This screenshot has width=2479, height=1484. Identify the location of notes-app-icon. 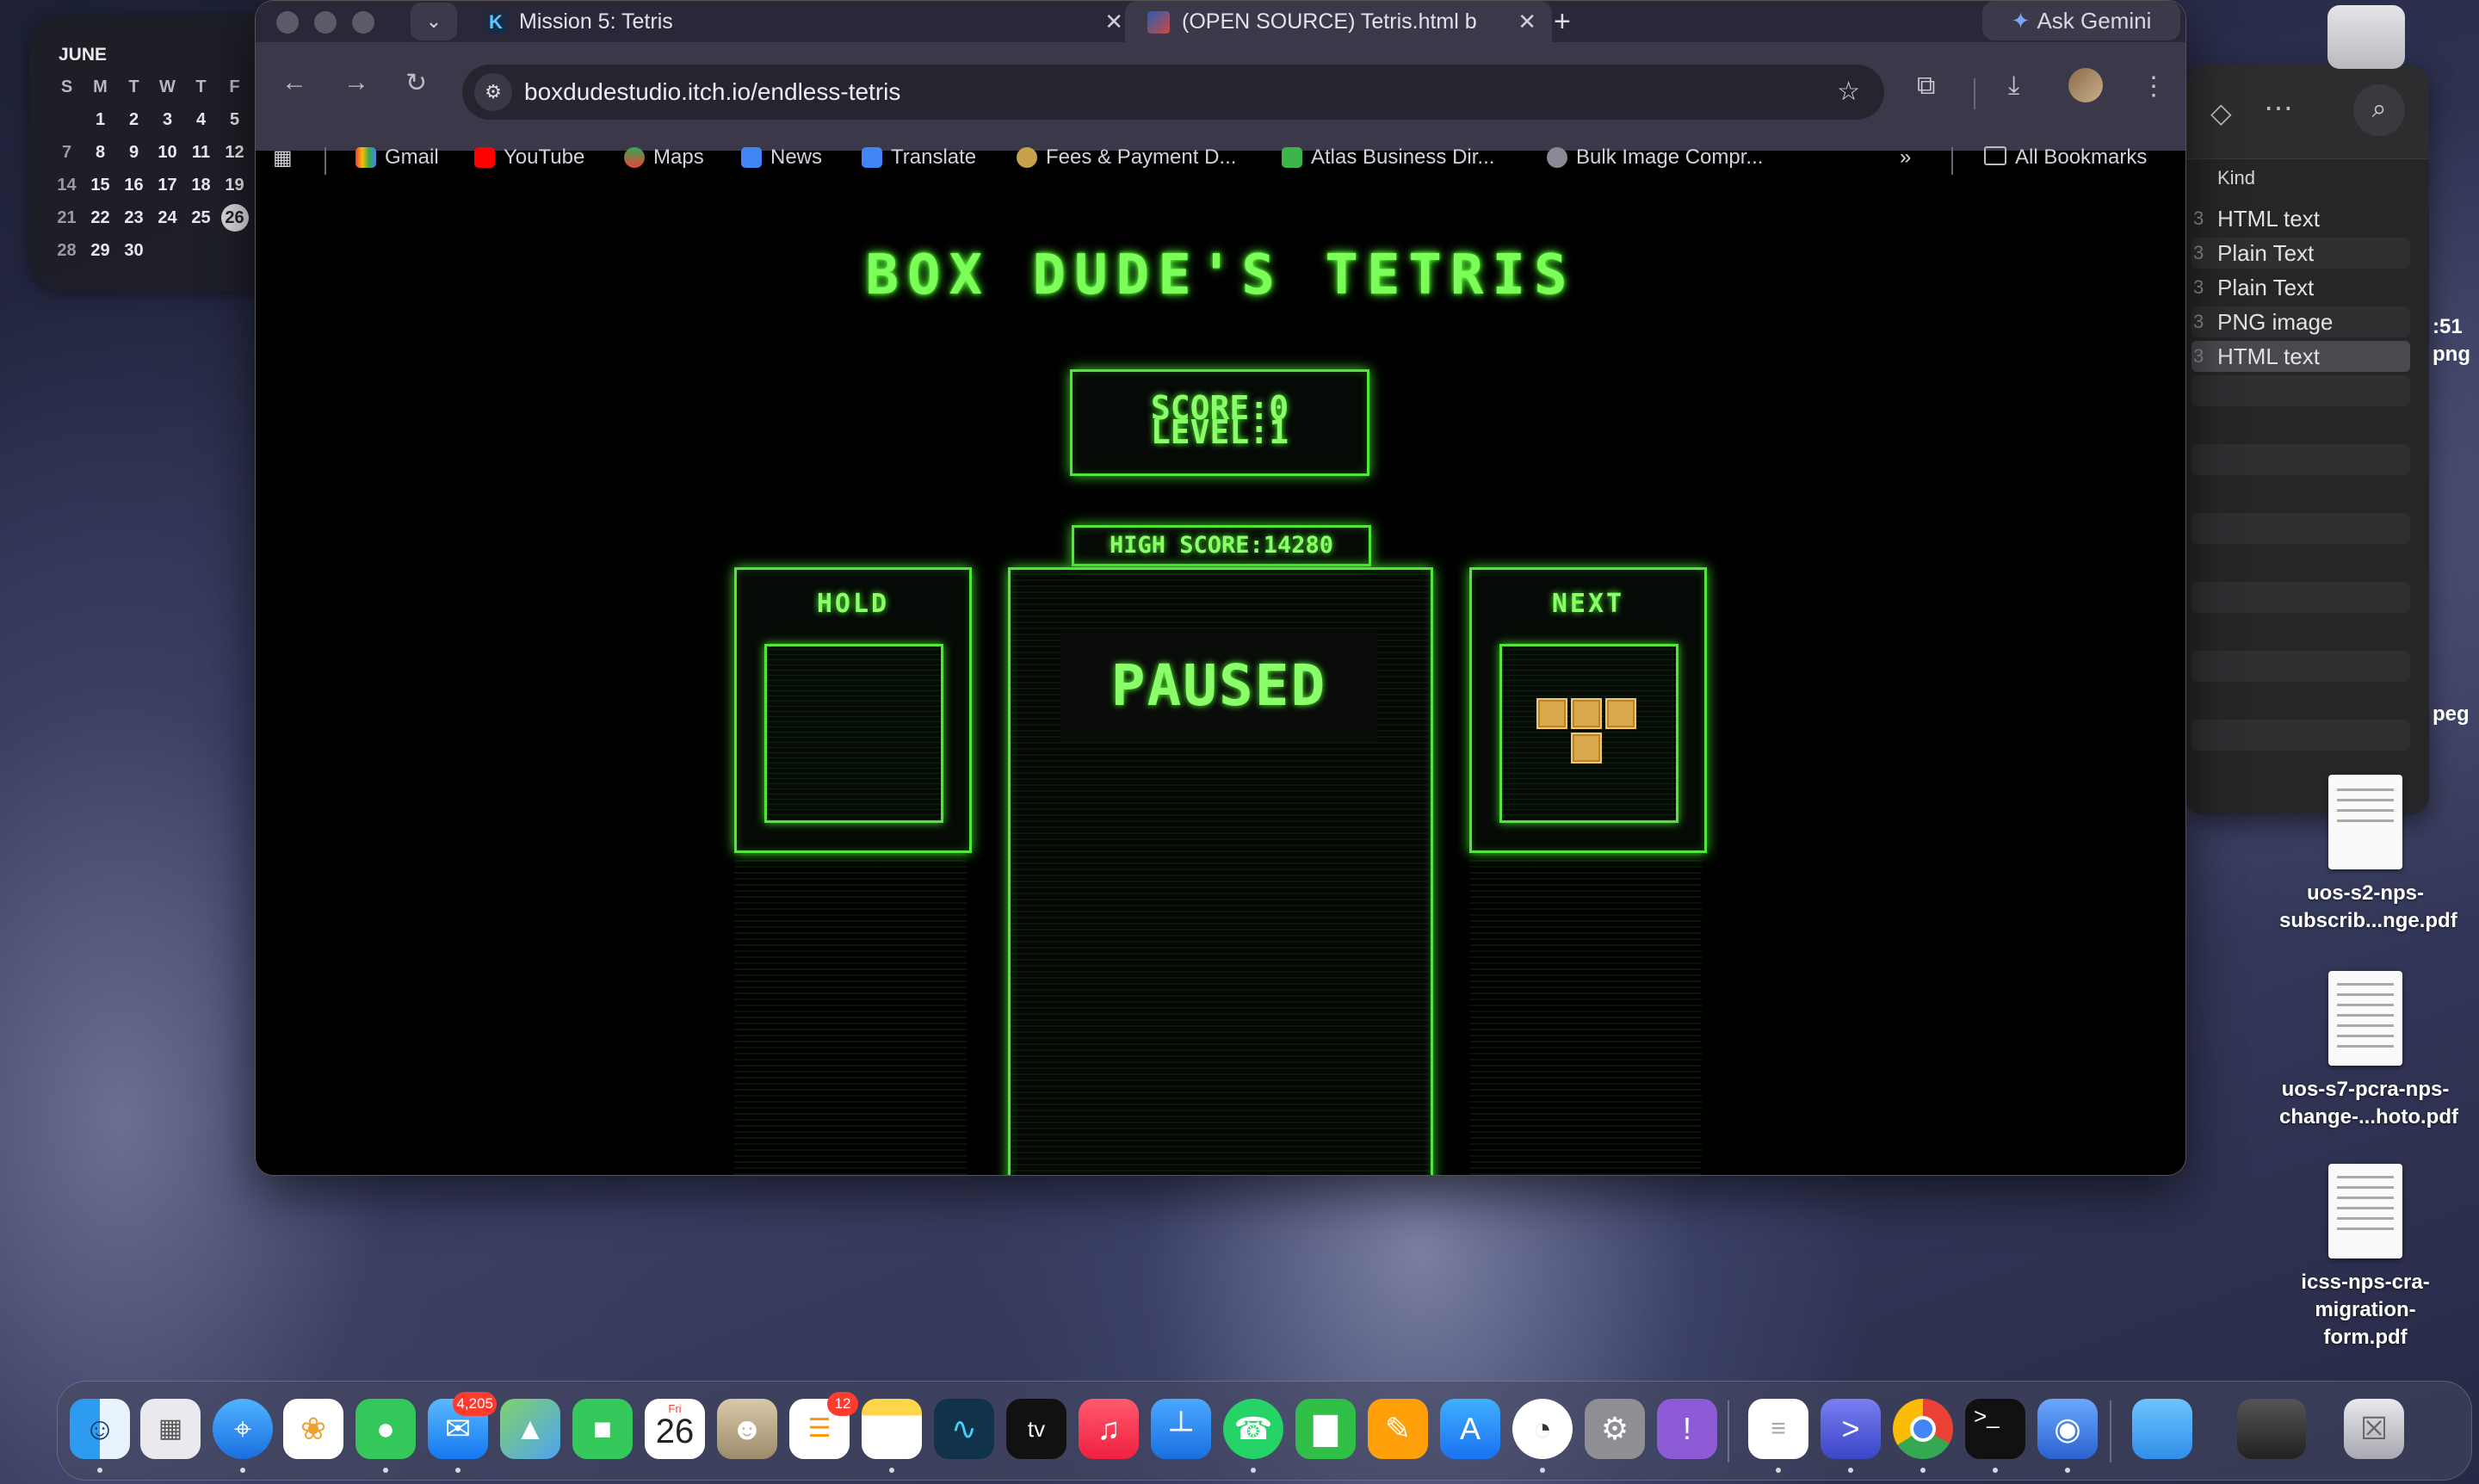
(892, 1429).